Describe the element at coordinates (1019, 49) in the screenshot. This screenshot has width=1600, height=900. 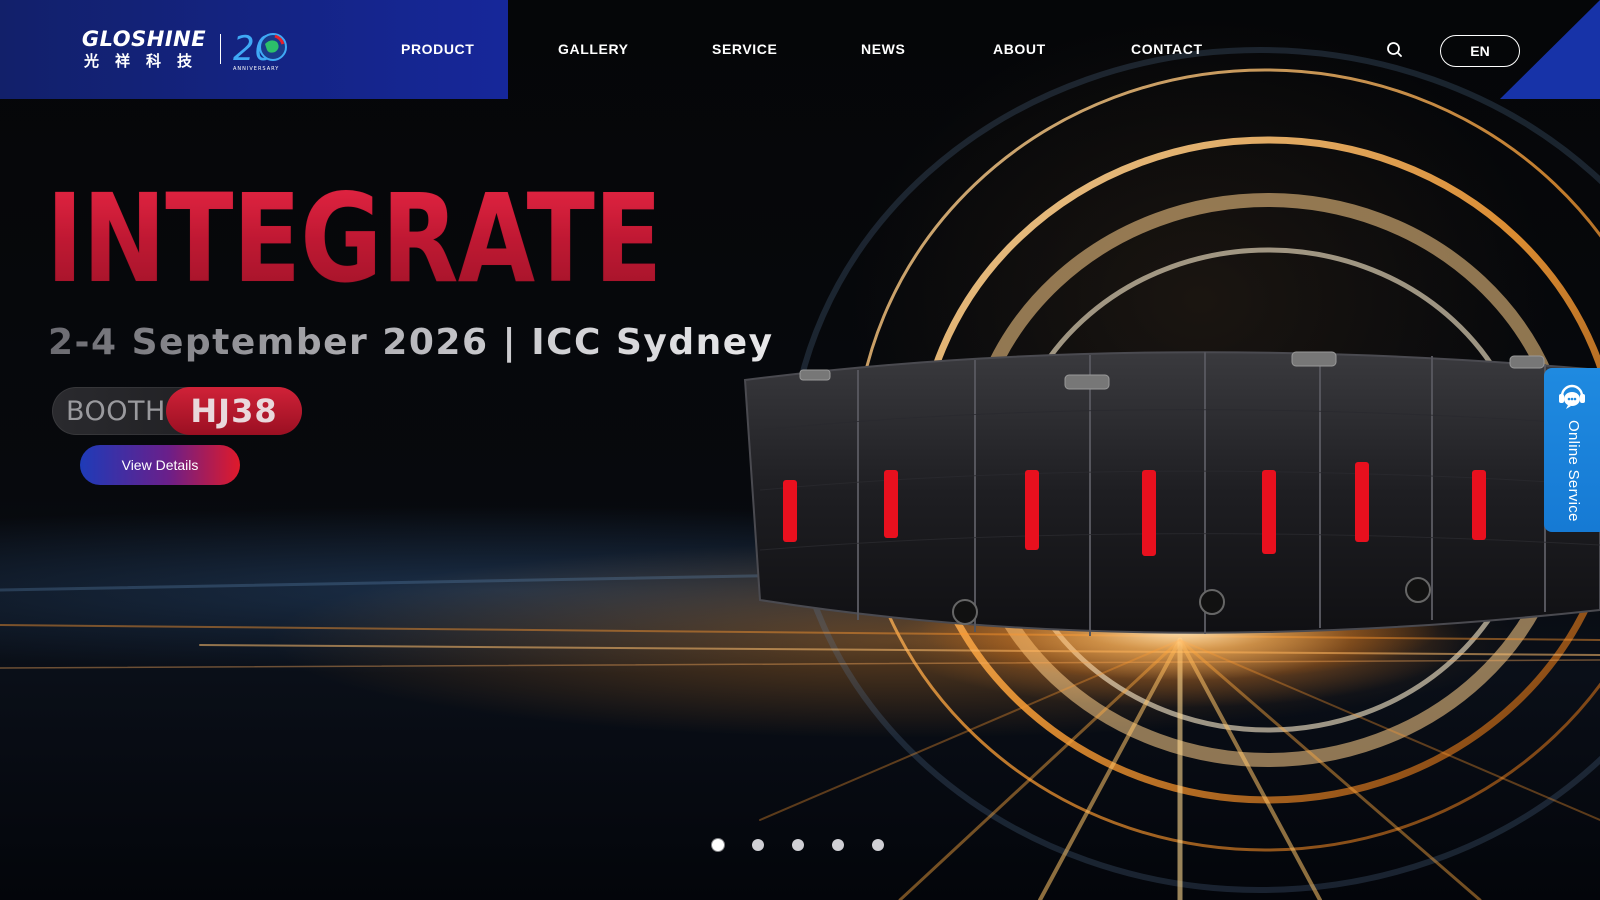
I see `nav-about: ABOUT` at that location.